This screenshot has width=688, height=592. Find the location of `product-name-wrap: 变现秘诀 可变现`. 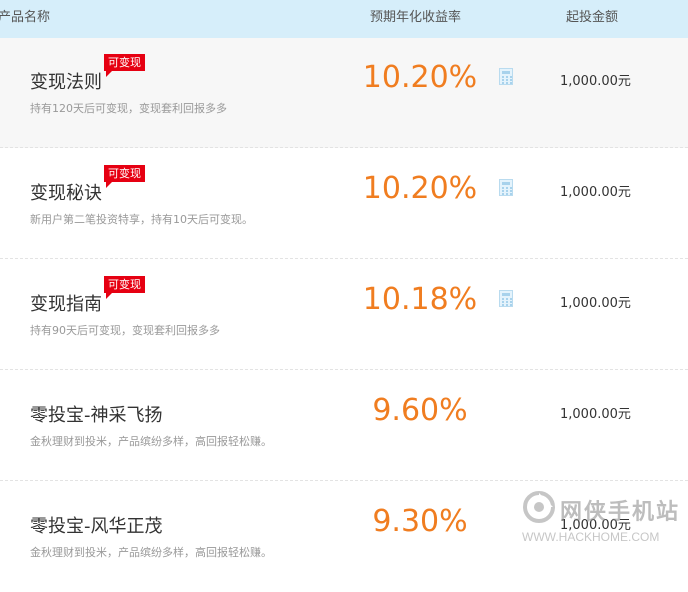

product-name-wrap: 变现秘诀 可变现 is located at coordinates (87, 185).